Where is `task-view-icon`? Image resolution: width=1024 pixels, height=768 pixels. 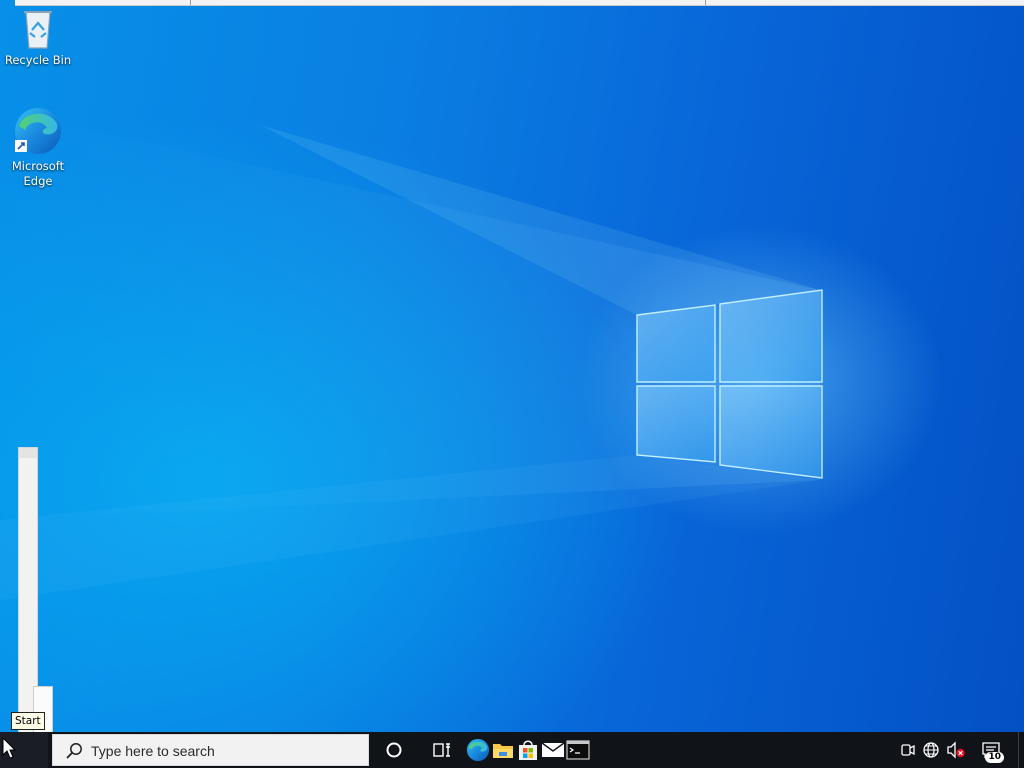
task-view-icon is located at coordinates (441, 750).